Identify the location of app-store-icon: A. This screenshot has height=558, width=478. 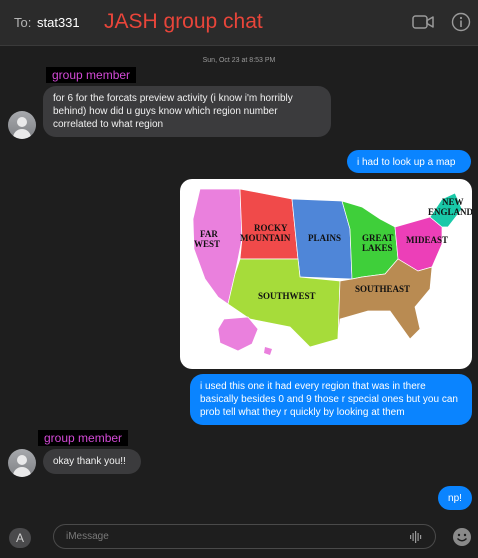
(20, 538).